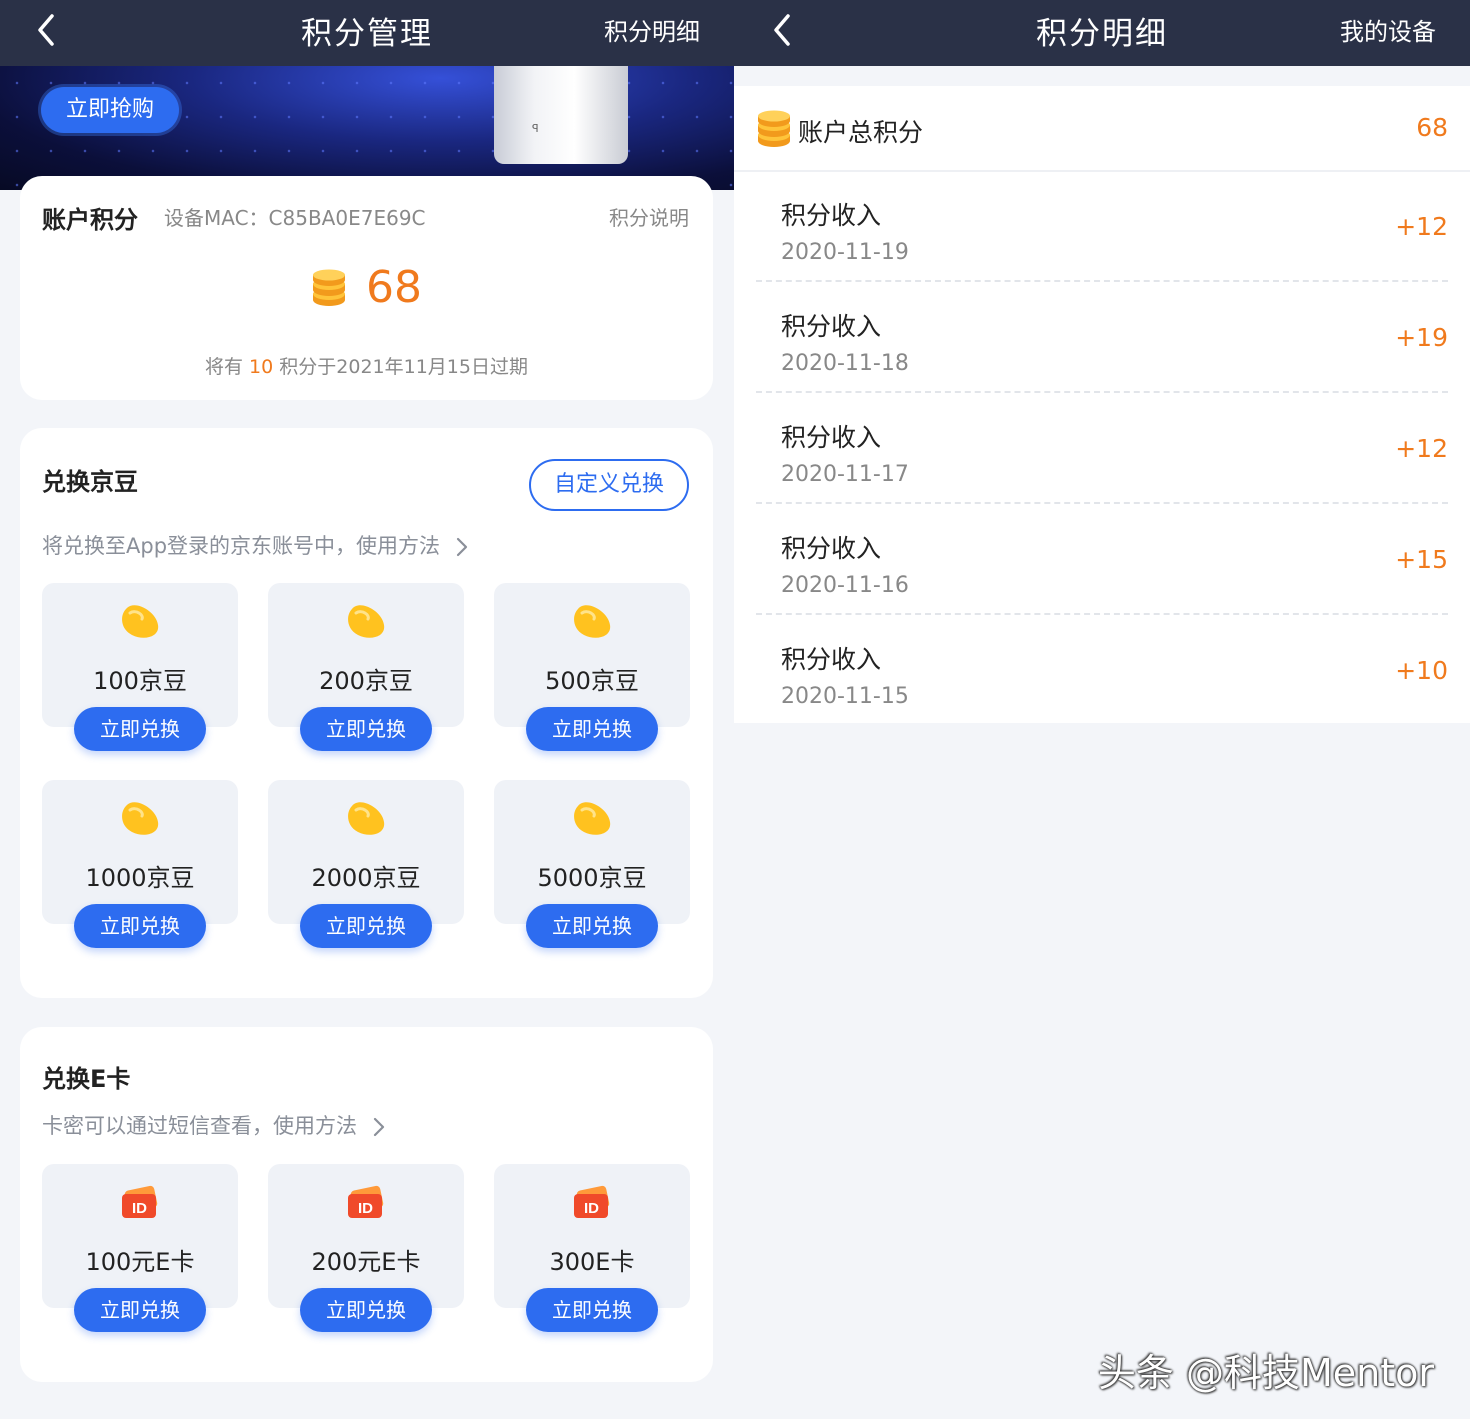 The width and height of the screenshot is (1470, 1419). What do you see at coordinates (199, 1126) in the screenshot?
I see `section-subtitle: 卡密可以通过短信查看，使用方法` at bounding box center [199, 1126].